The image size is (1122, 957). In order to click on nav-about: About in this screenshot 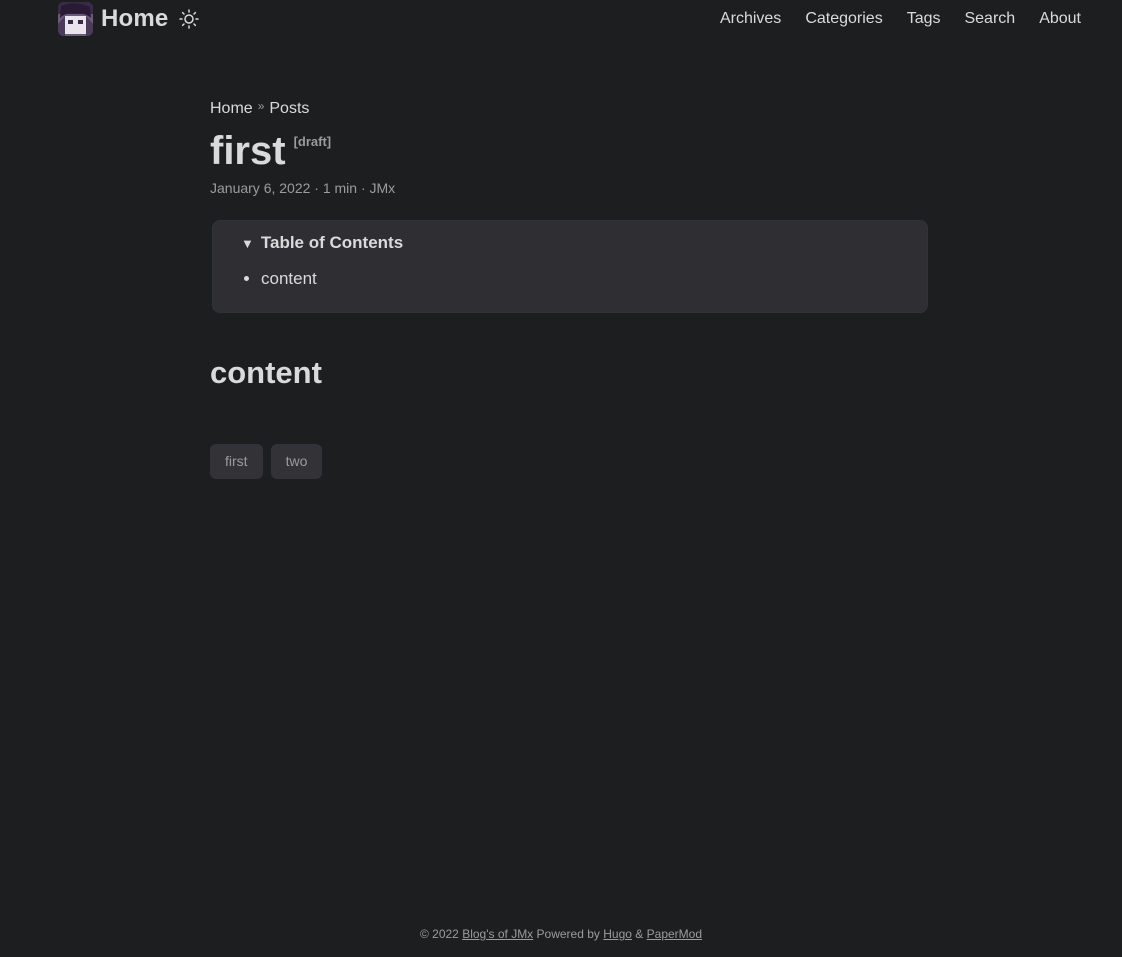, I will do `click(1060, 19)`.